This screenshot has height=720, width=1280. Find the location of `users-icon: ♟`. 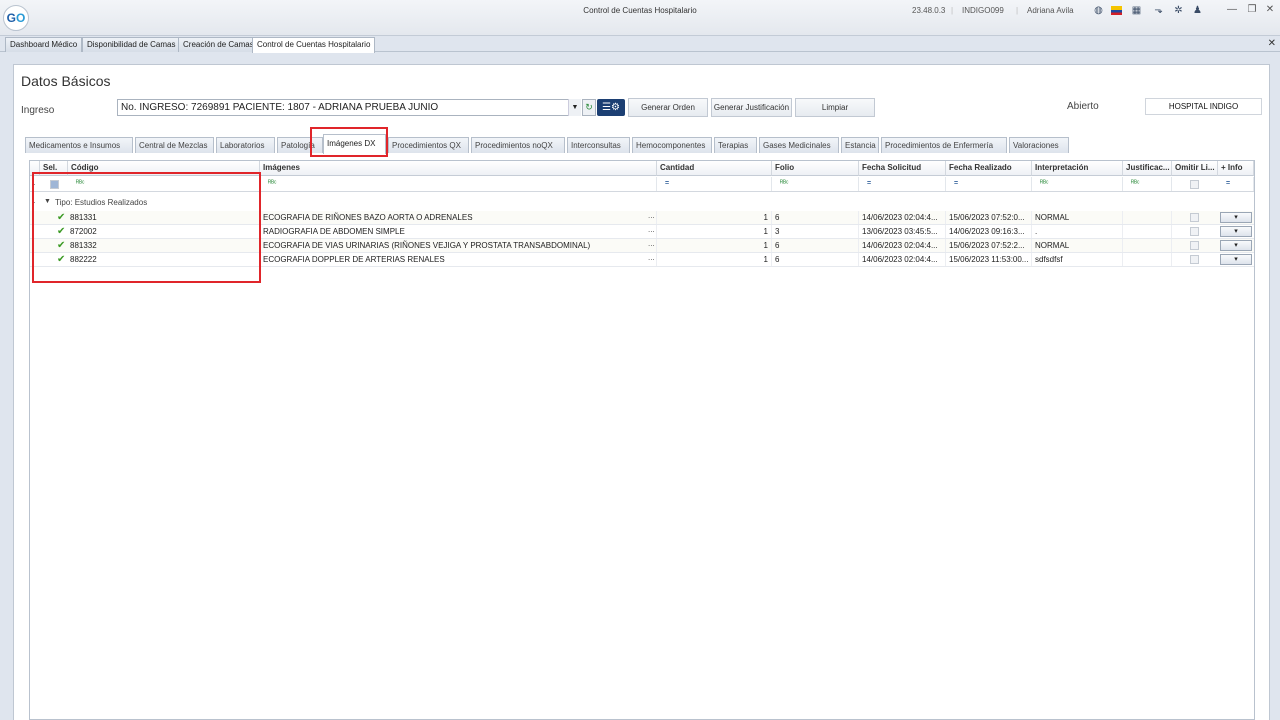

users-icon: ♟ is located at coordinates (1197, 10).